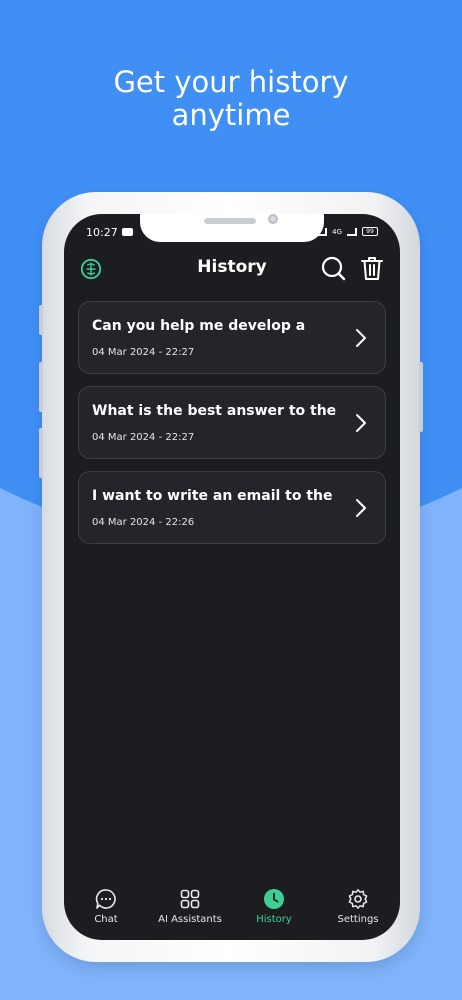  What do you see at coordinates (372, 268) in the screenshot?
I see `trash-icon` at bounding box center [372, 268].